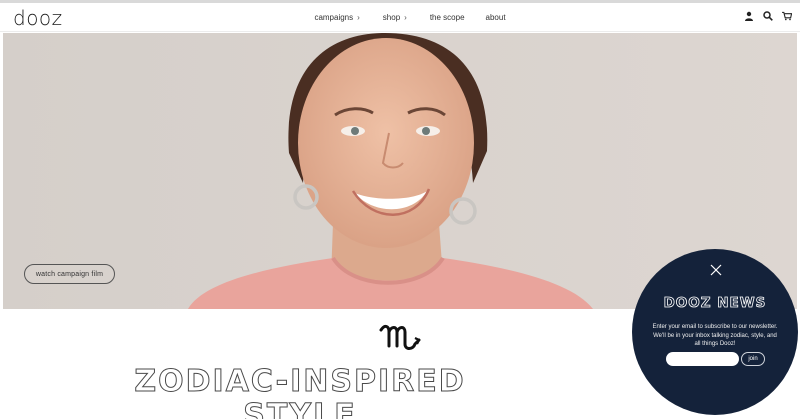 The image size is (800, 419). I want to click on nav-item-label: the scope, so click(447, 17).